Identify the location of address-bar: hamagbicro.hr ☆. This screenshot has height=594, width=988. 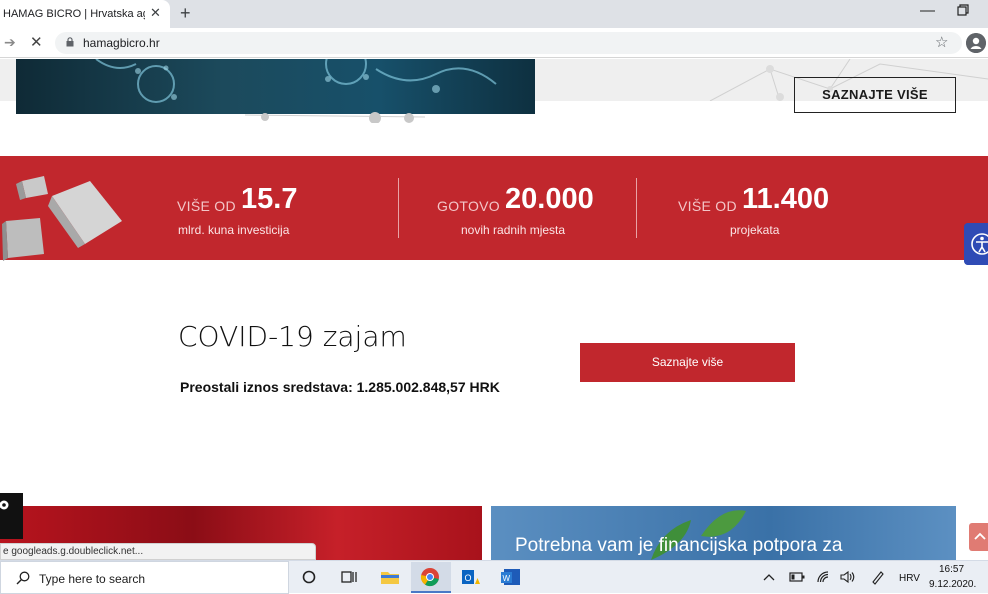
(508, 43).